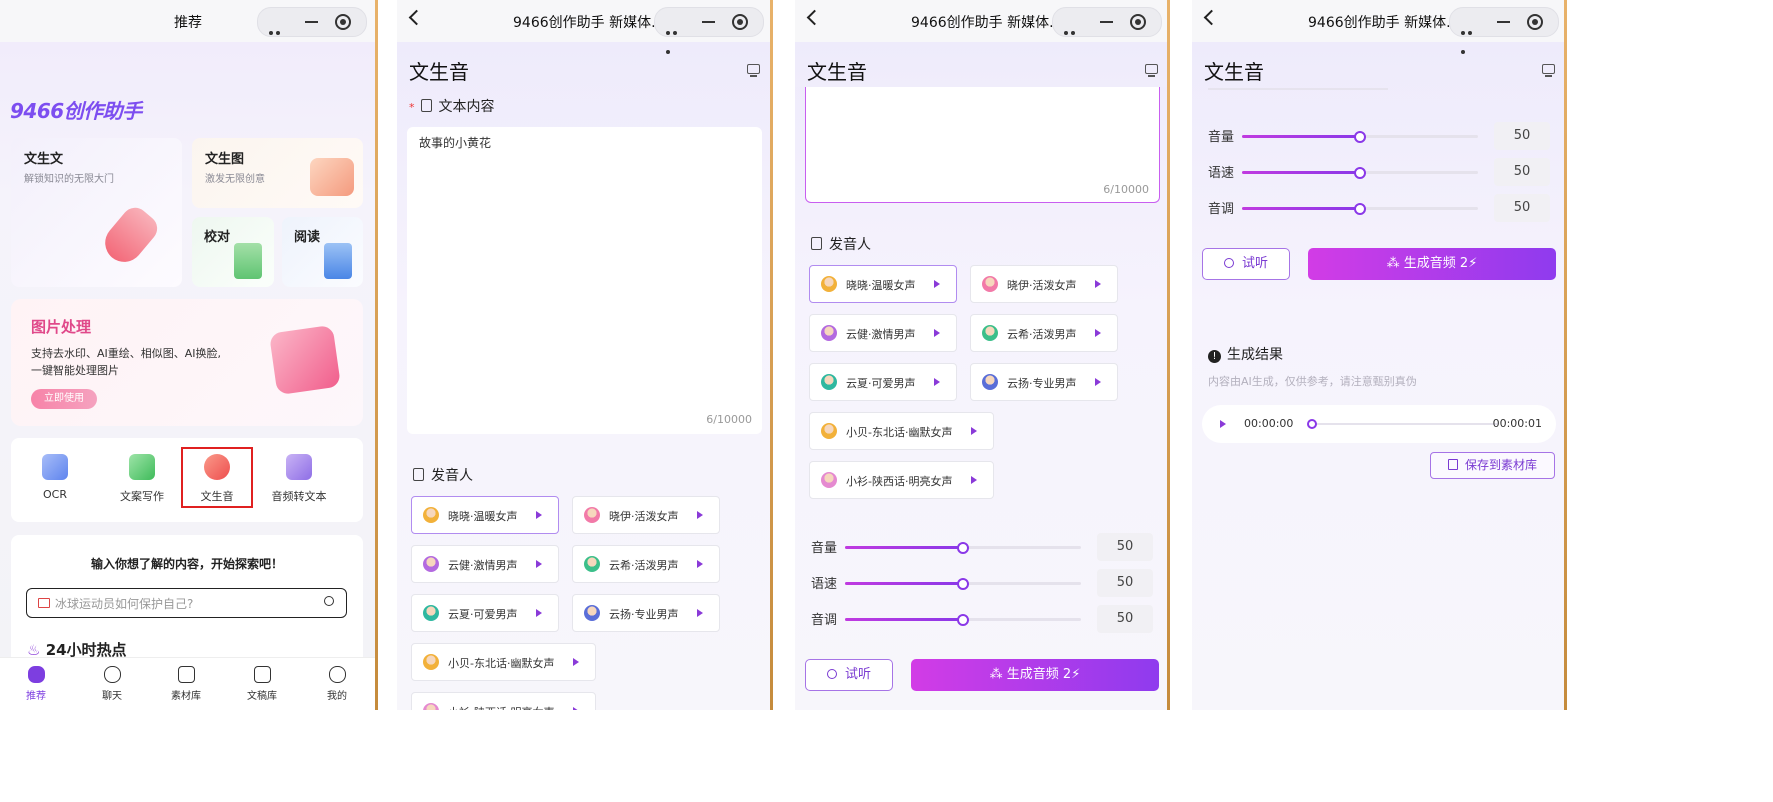  What do you see at coordinates (1312, 424) in the screenshot?
I see `progress-knob` at bounding box center [1312, 424].